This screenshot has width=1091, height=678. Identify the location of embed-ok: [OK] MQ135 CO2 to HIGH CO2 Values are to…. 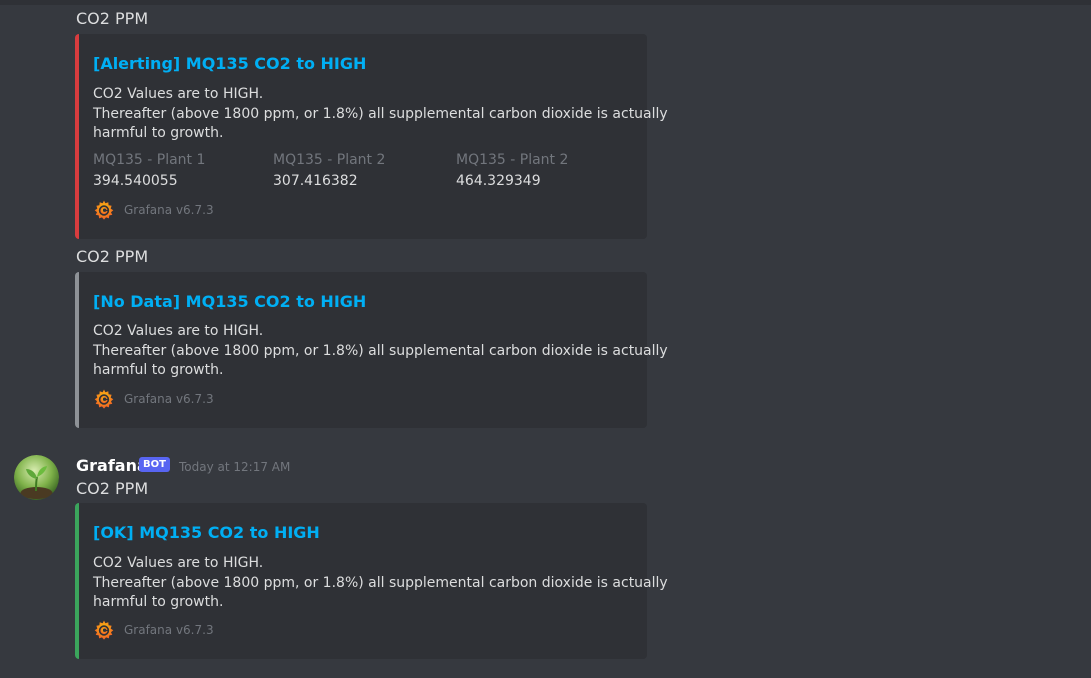
(371, 581).